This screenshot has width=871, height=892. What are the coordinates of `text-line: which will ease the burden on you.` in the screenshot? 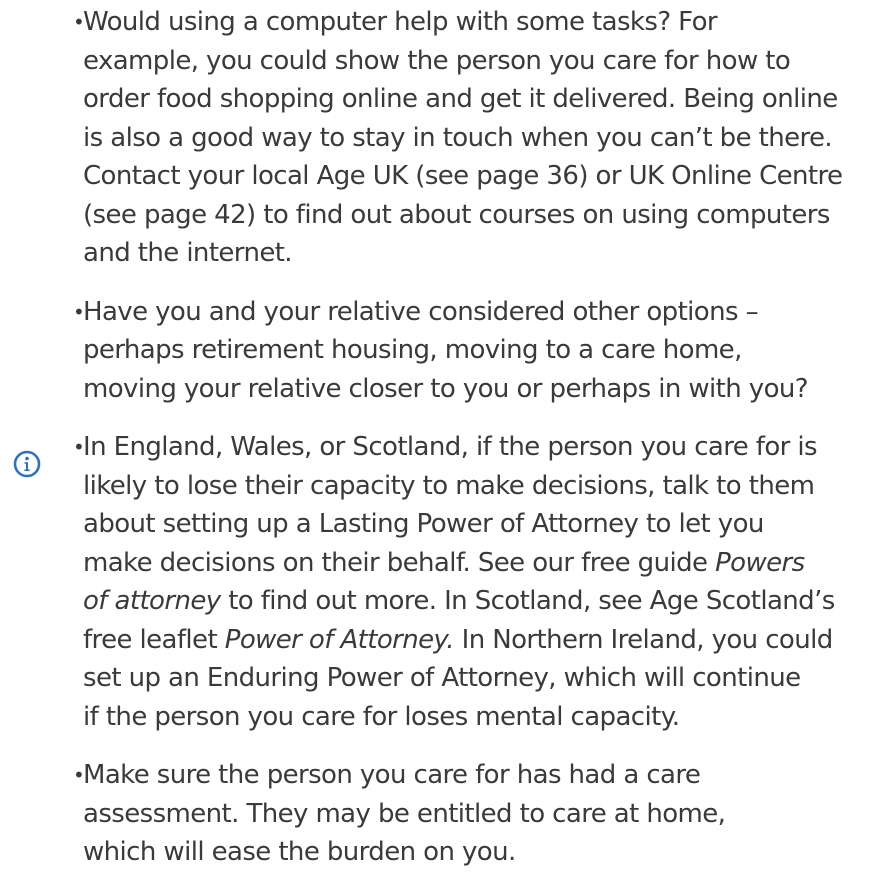 It's located at (299, 852).